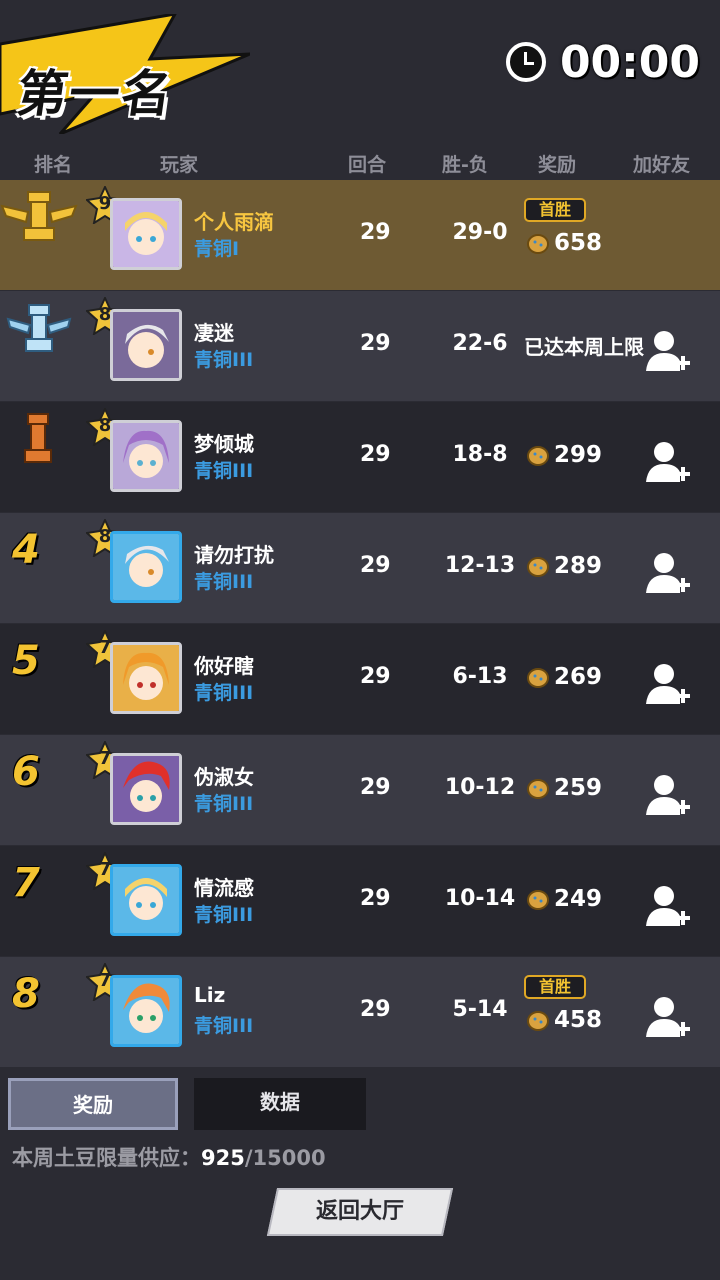 This screenshot has height=1280, width=720. I want to click on reward: 249, so click(564, 899).